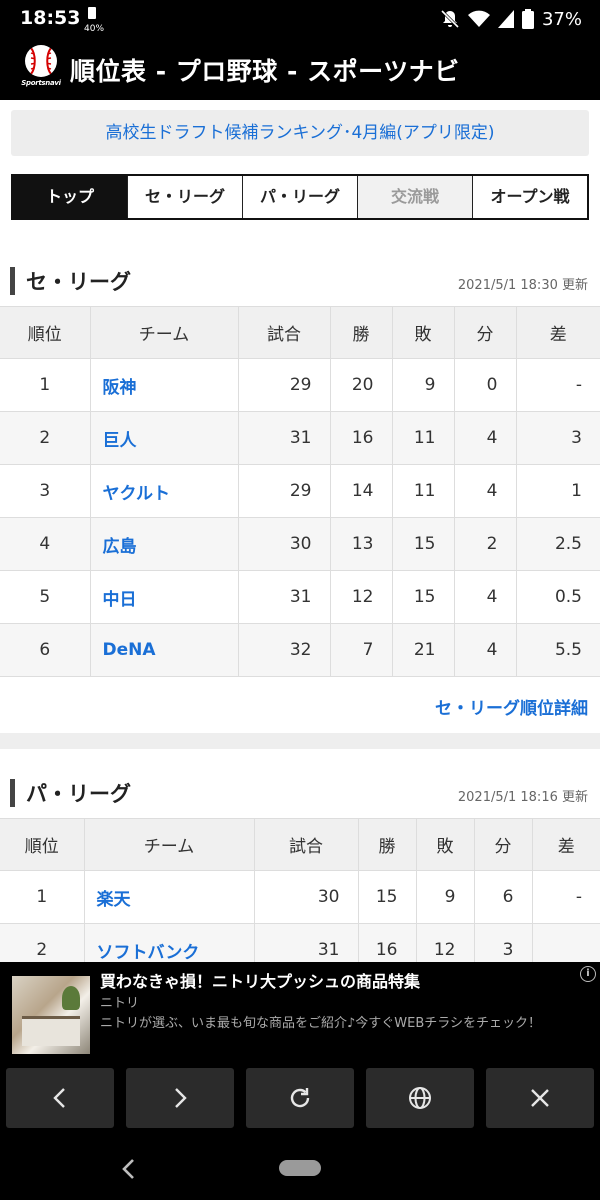  I want to click on games-behind-cell: 5.5, so click(557, 650).